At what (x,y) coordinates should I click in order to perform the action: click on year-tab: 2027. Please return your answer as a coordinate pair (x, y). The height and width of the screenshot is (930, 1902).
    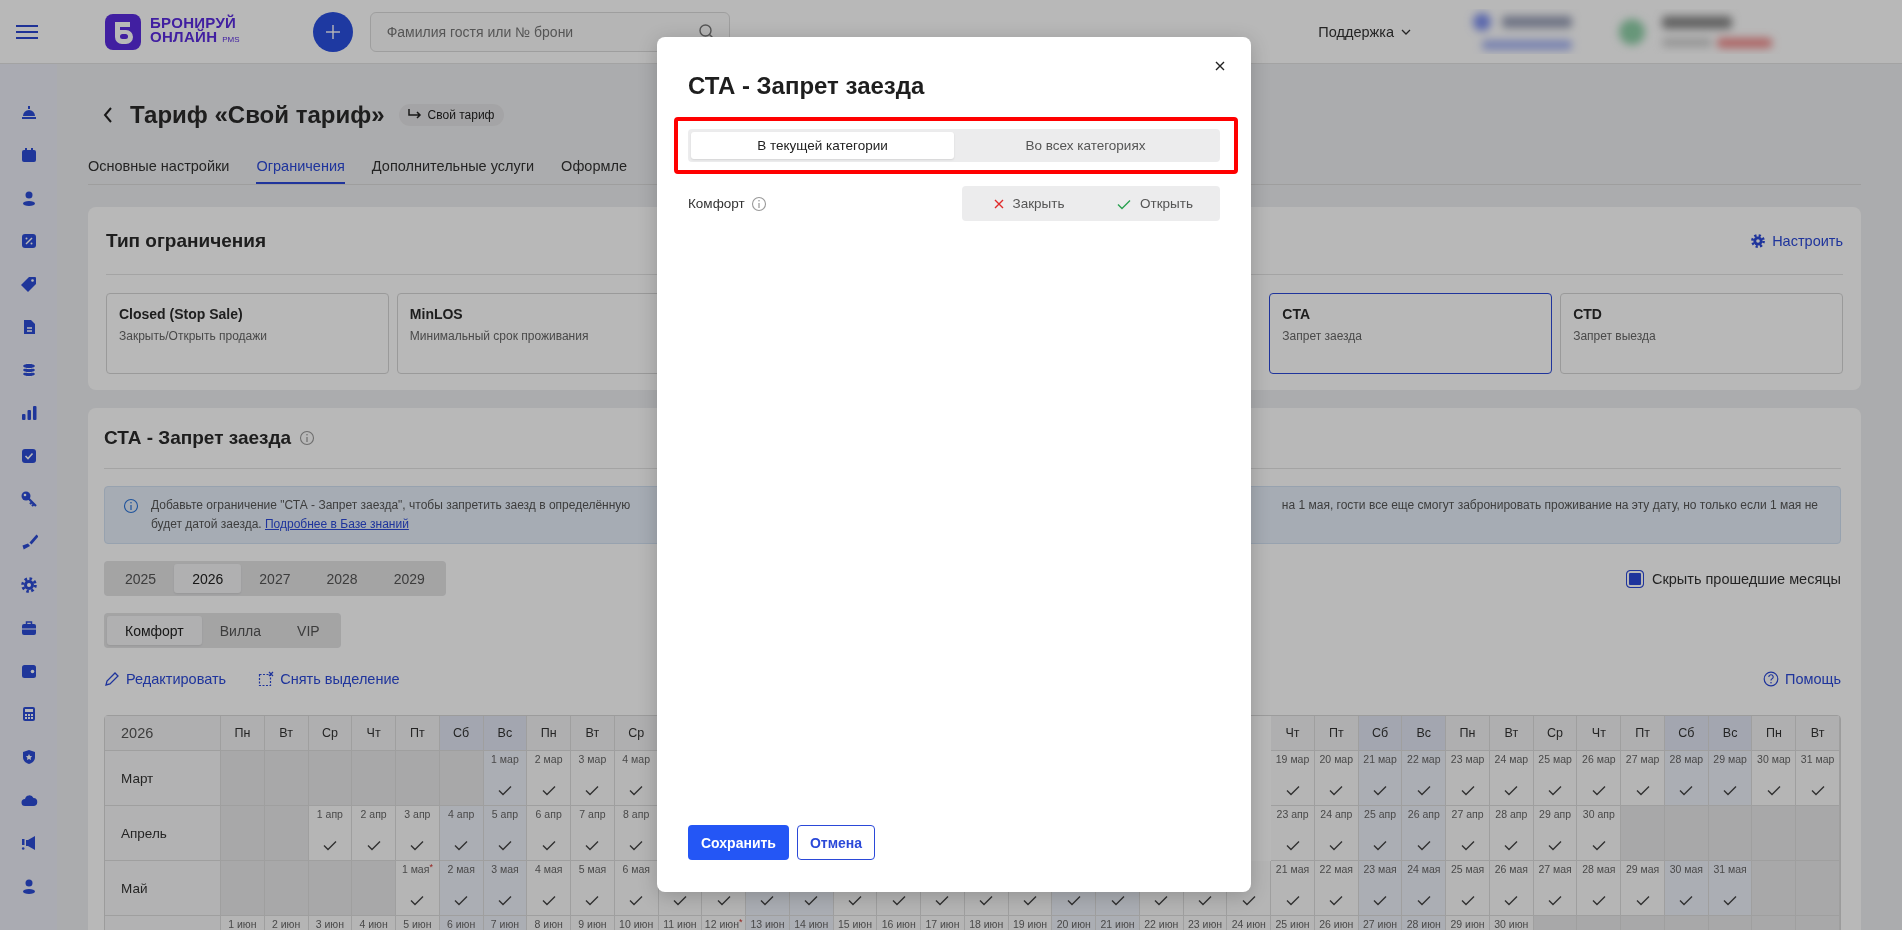
    Looking at the image, I should click on (275, 578).